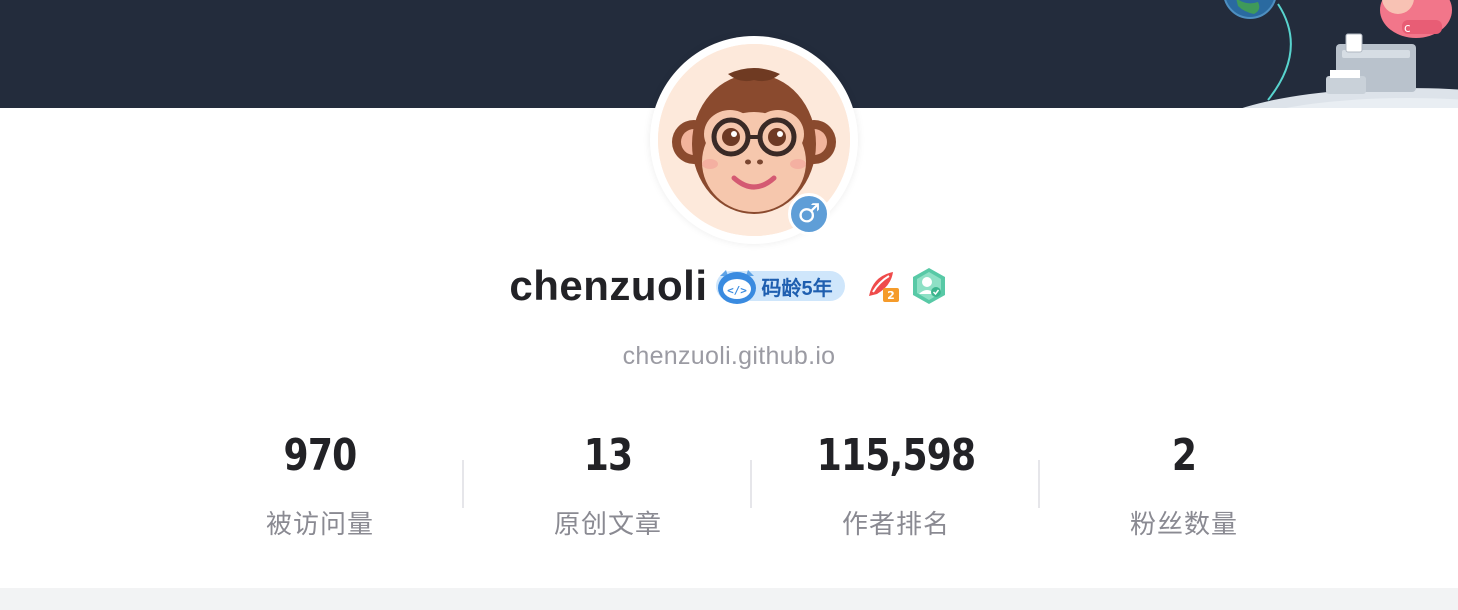 The width and height of the screenshot is (1458, 610). I want to click on stat-label: 被访问量, so click(319, 524).